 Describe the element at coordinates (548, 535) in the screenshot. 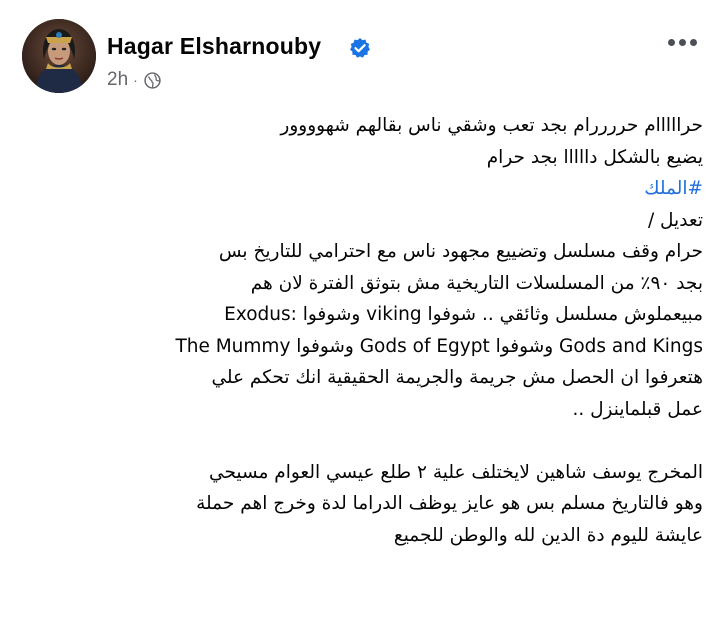

I see `post-line: عايشة لليوم دة الدين لله والوطن للجميع` at that location.